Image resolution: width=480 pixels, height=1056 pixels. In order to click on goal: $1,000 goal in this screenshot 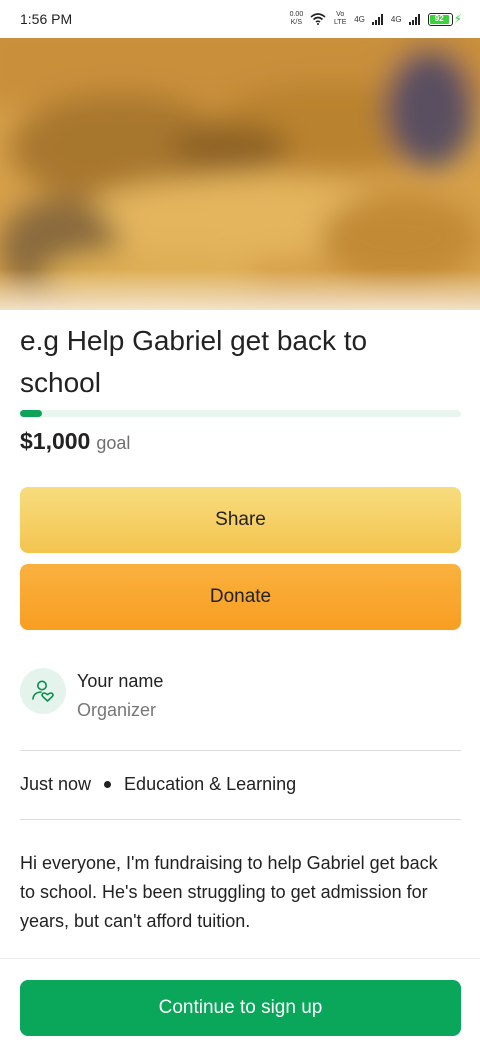, I will do `click(75, 441)`.